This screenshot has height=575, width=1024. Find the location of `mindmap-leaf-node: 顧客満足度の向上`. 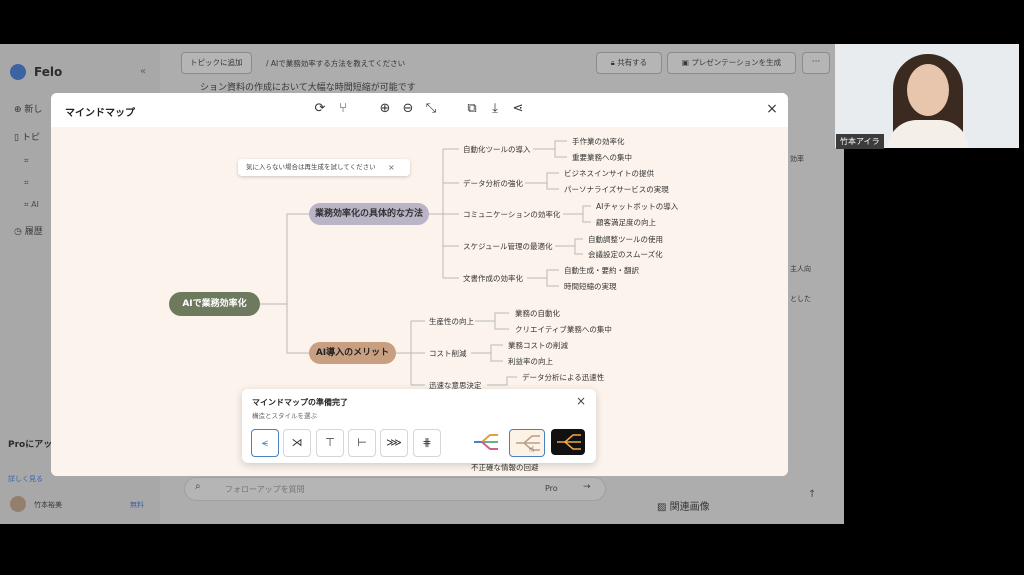

mindmap-leaf-node: 顧客満足度の向上 is located at coordinates (626, 222).